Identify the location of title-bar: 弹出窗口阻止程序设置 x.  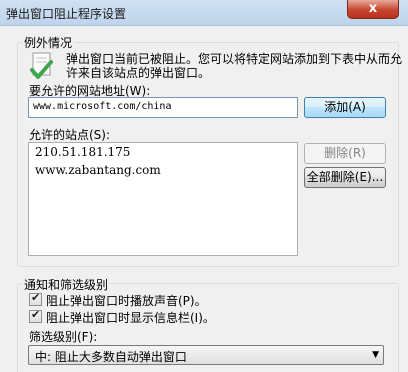
(204, 13).